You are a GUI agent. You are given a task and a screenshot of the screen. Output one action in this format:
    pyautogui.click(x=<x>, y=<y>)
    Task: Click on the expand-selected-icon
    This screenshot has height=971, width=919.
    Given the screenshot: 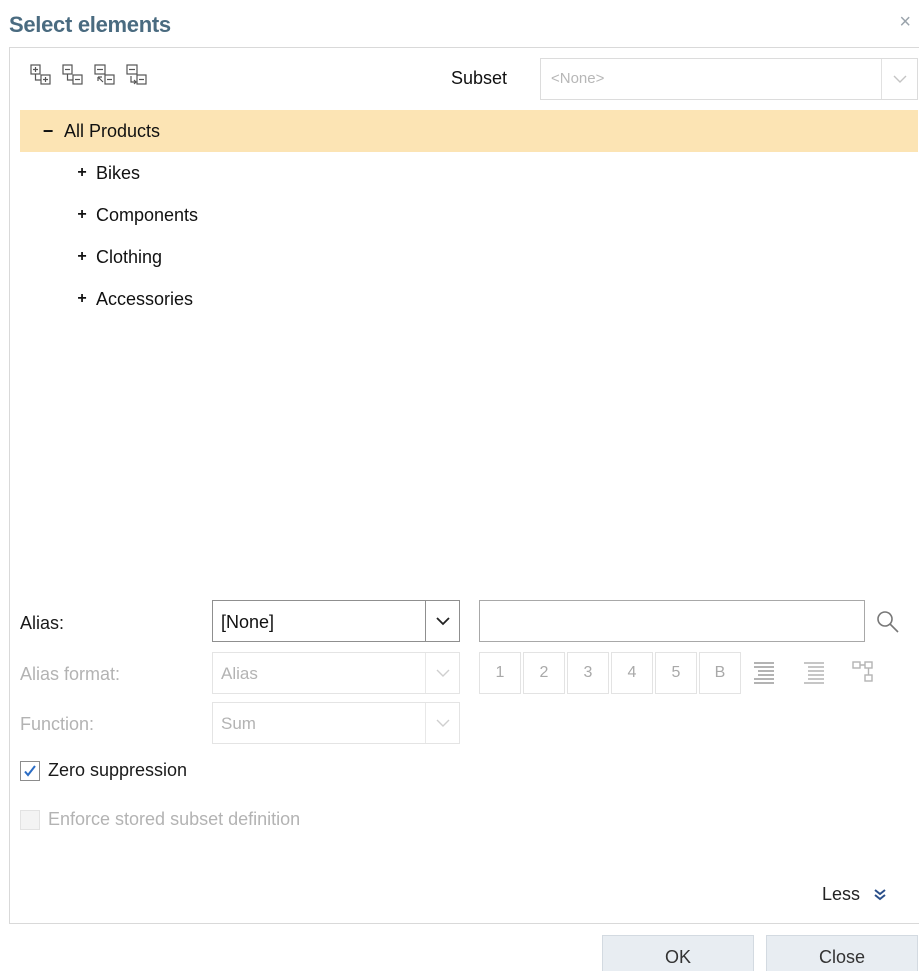 What is the action you would take?
    pyautogui.click(x=105, y=75)
    